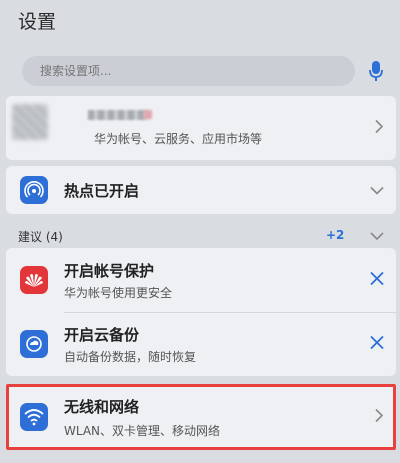 This screenshot has width=400, height=463. I want to click on suggestion-title: 开启帐号保护, so click(109, 271).